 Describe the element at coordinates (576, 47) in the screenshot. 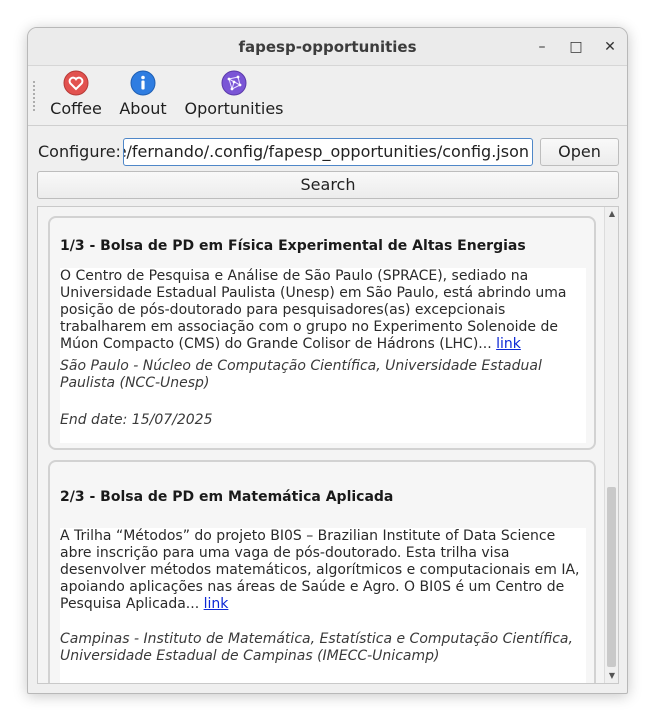

I see `maximize-button: □` at that location.